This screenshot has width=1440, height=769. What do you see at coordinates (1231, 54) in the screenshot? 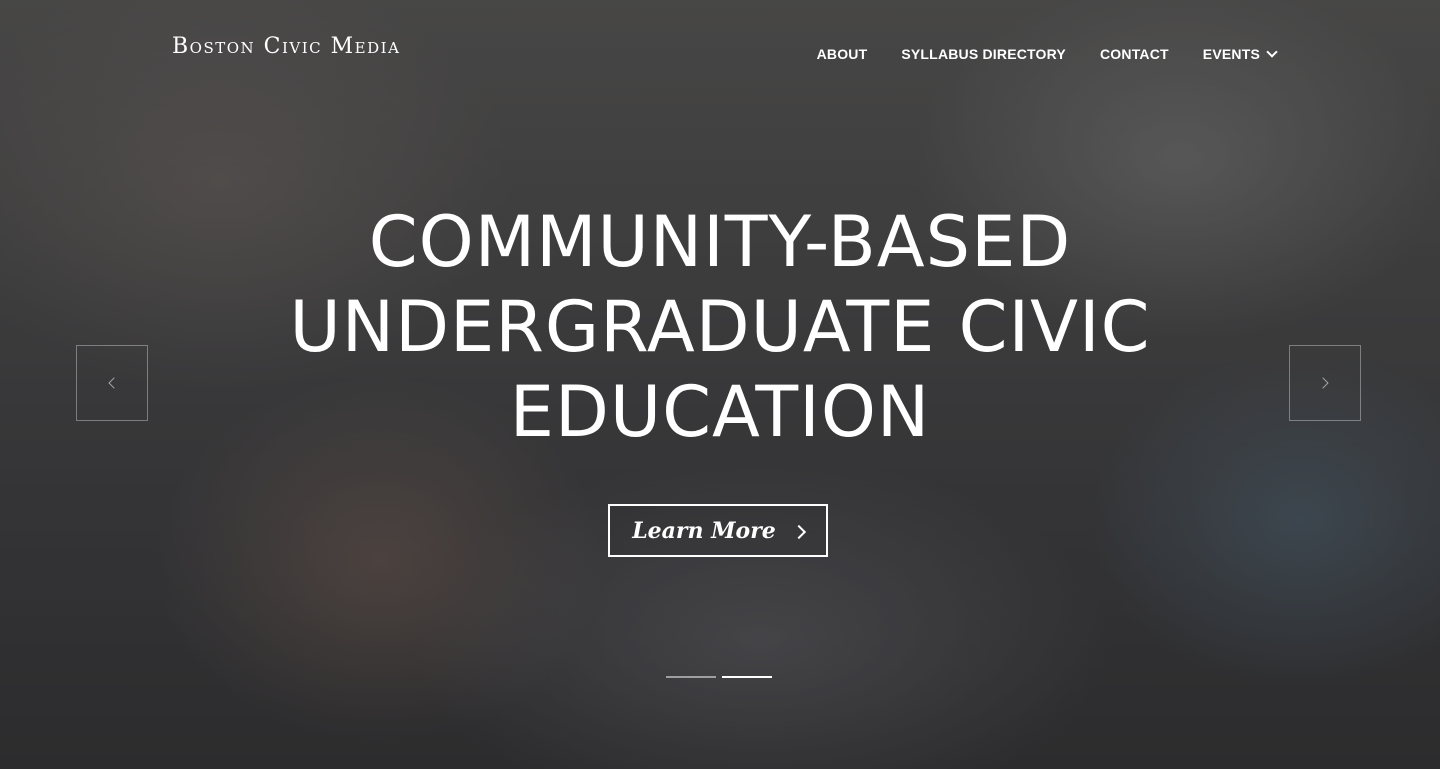
I see `nav-item-label: EVENTS` at bounding box center [1231, 54].